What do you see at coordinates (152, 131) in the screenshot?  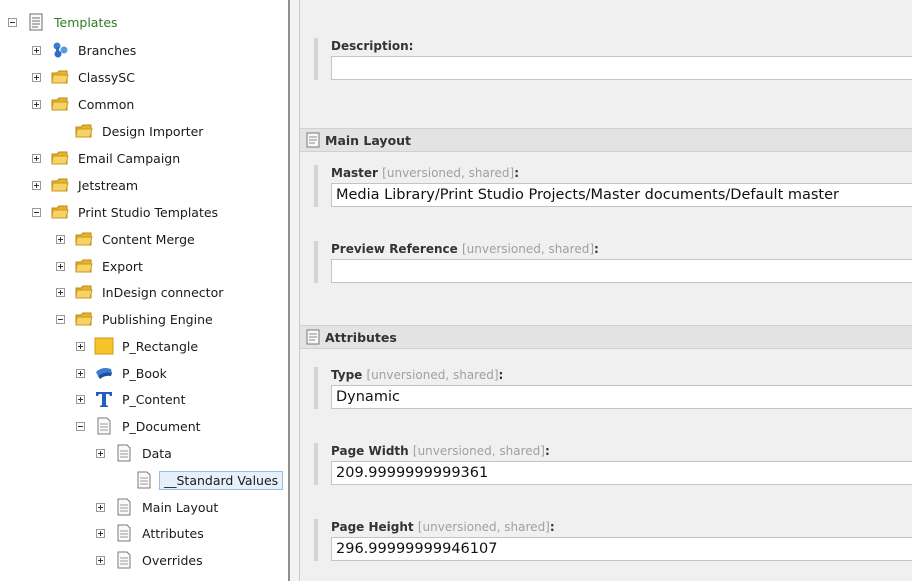 I see `tree-item-label: Design Importer` at bounding box center [152, 131].